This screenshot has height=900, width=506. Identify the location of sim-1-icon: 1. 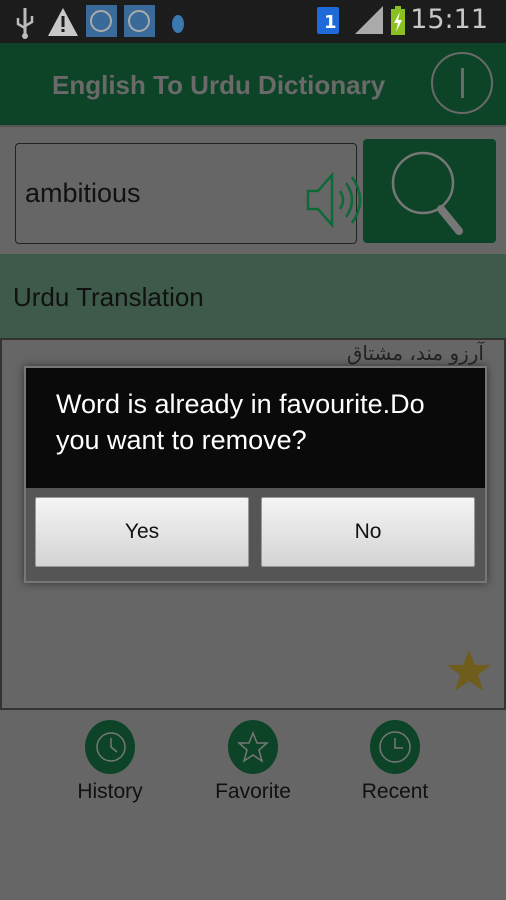
(328, 20).